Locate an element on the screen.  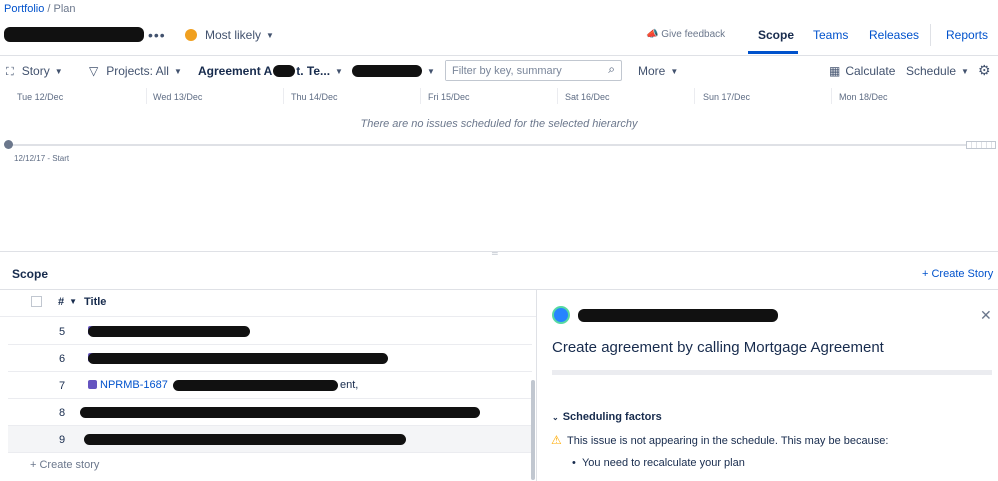
row-number: 8 is located at coordinates (62, 413).